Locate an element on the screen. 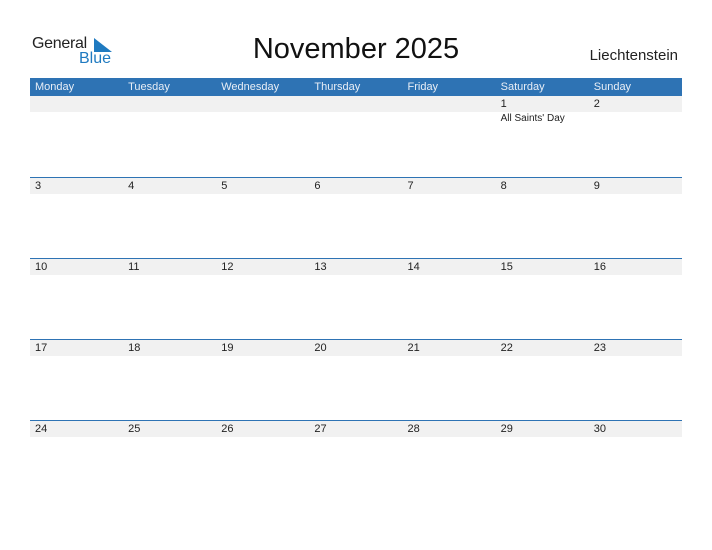  weekday-saturday: Saturday is located at coordinates (522, 87).